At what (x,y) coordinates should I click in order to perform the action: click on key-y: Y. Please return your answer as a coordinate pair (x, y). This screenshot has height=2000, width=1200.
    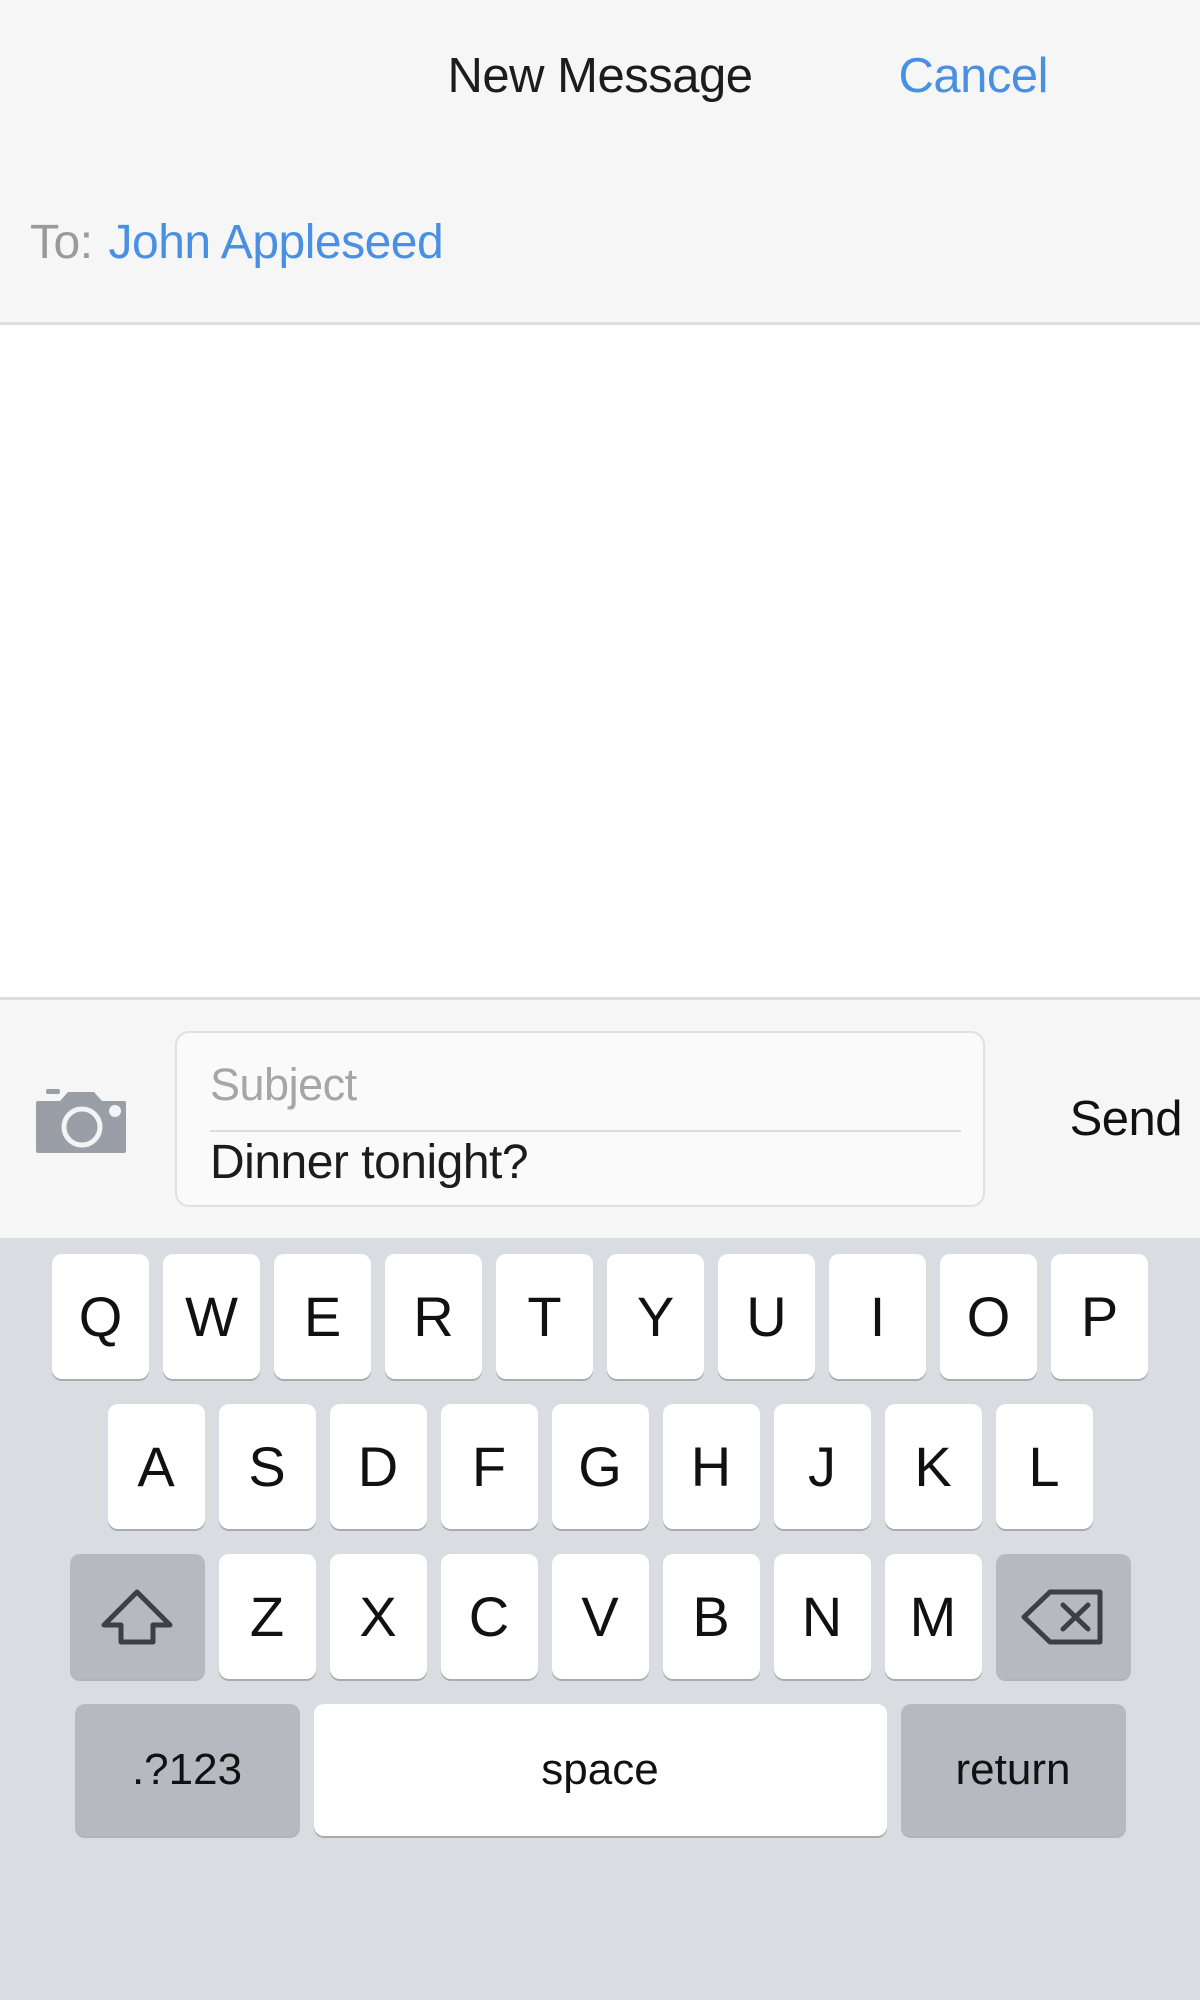
    Looking at the image, I should click on (655, 1316).